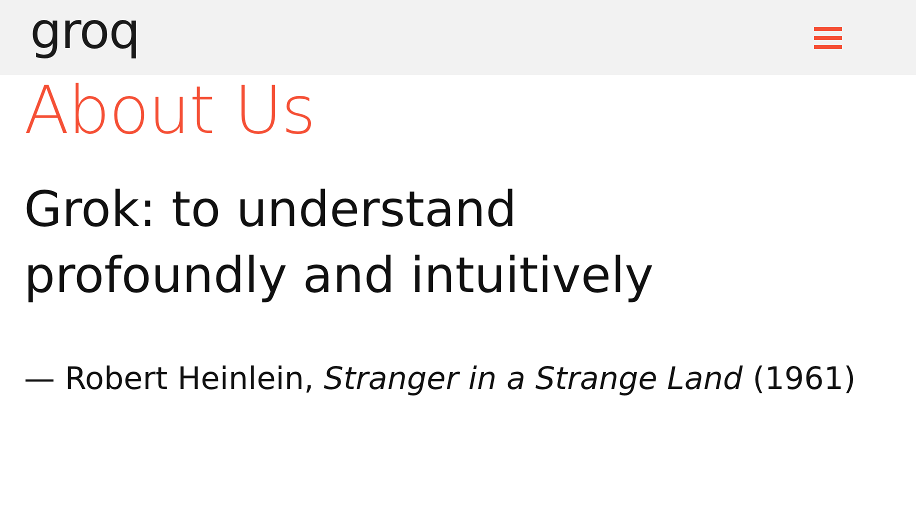  What do you see at coordinates (828, 38) in the screenshot?
I see `menu-icon` at bounding box center [828, 38].